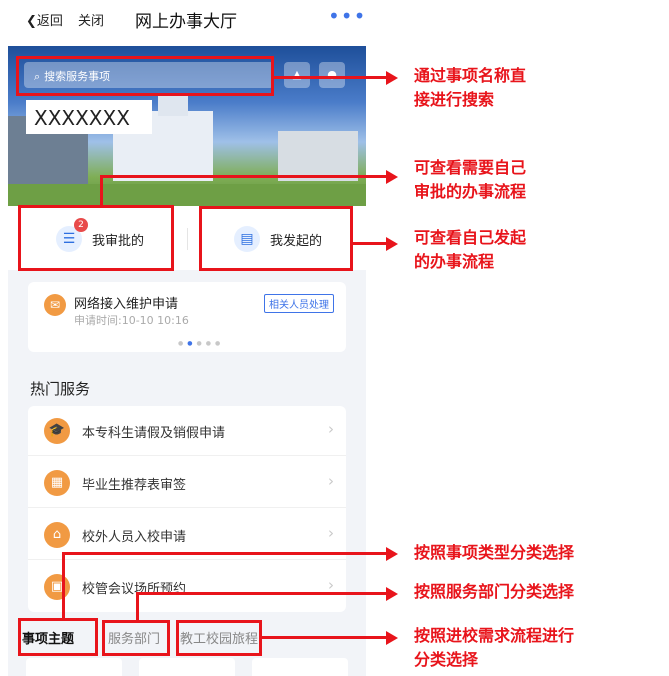 Image resolution: width=669 pixels, height=676 pixels. What do you see at coordinates (60, 389) in the screenshot?
I see `hot-services-heading: 热门服务` at bounding box center [60, 389].